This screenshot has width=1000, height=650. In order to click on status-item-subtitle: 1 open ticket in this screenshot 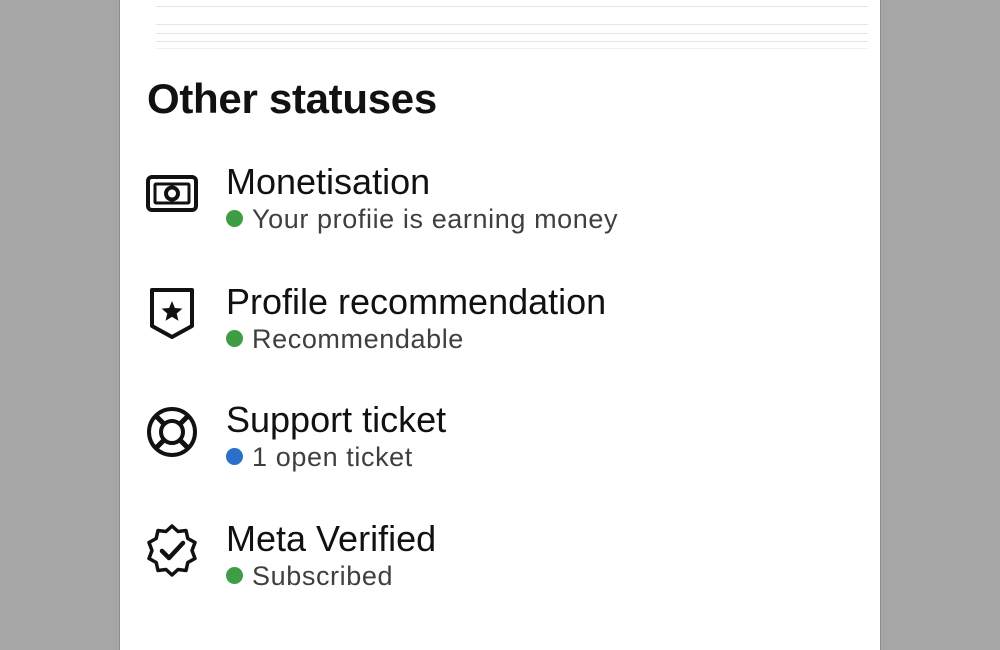, I will do `click(319, 457)`.